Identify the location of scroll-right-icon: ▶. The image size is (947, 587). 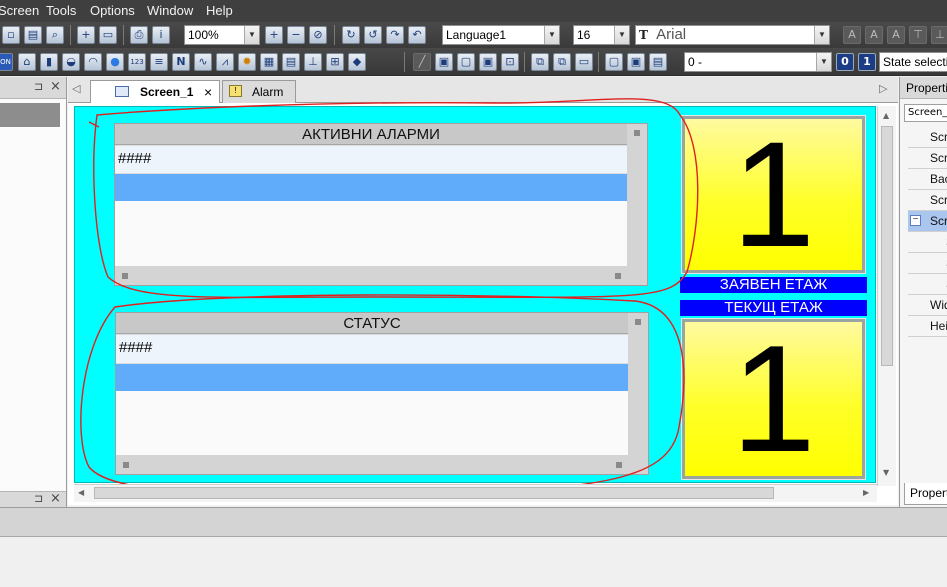
(866, 492).